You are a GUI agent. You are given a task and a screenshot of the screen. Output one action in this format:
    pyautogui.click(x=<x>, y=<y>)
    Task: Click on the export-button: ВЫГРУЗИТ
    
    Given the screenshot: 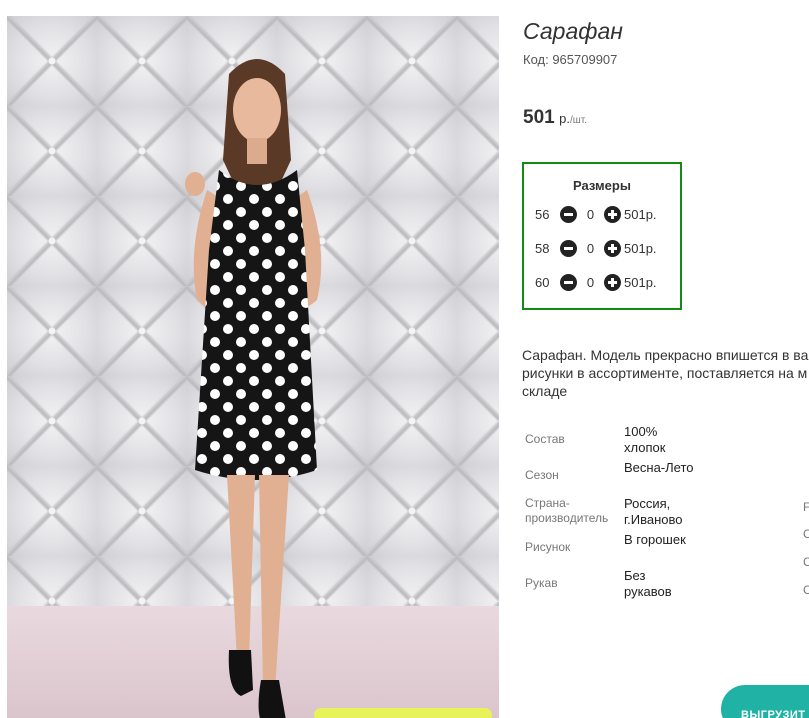 What is the action you would take?
    pyautogui.click(x=765, y=701)
    